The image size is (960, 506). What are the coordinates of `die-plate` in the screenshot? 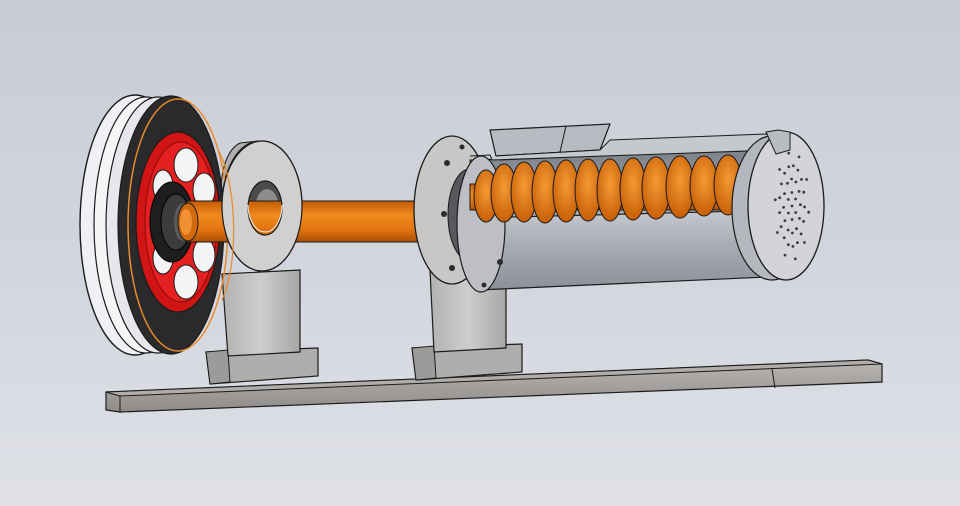 It's located at (778, 205).